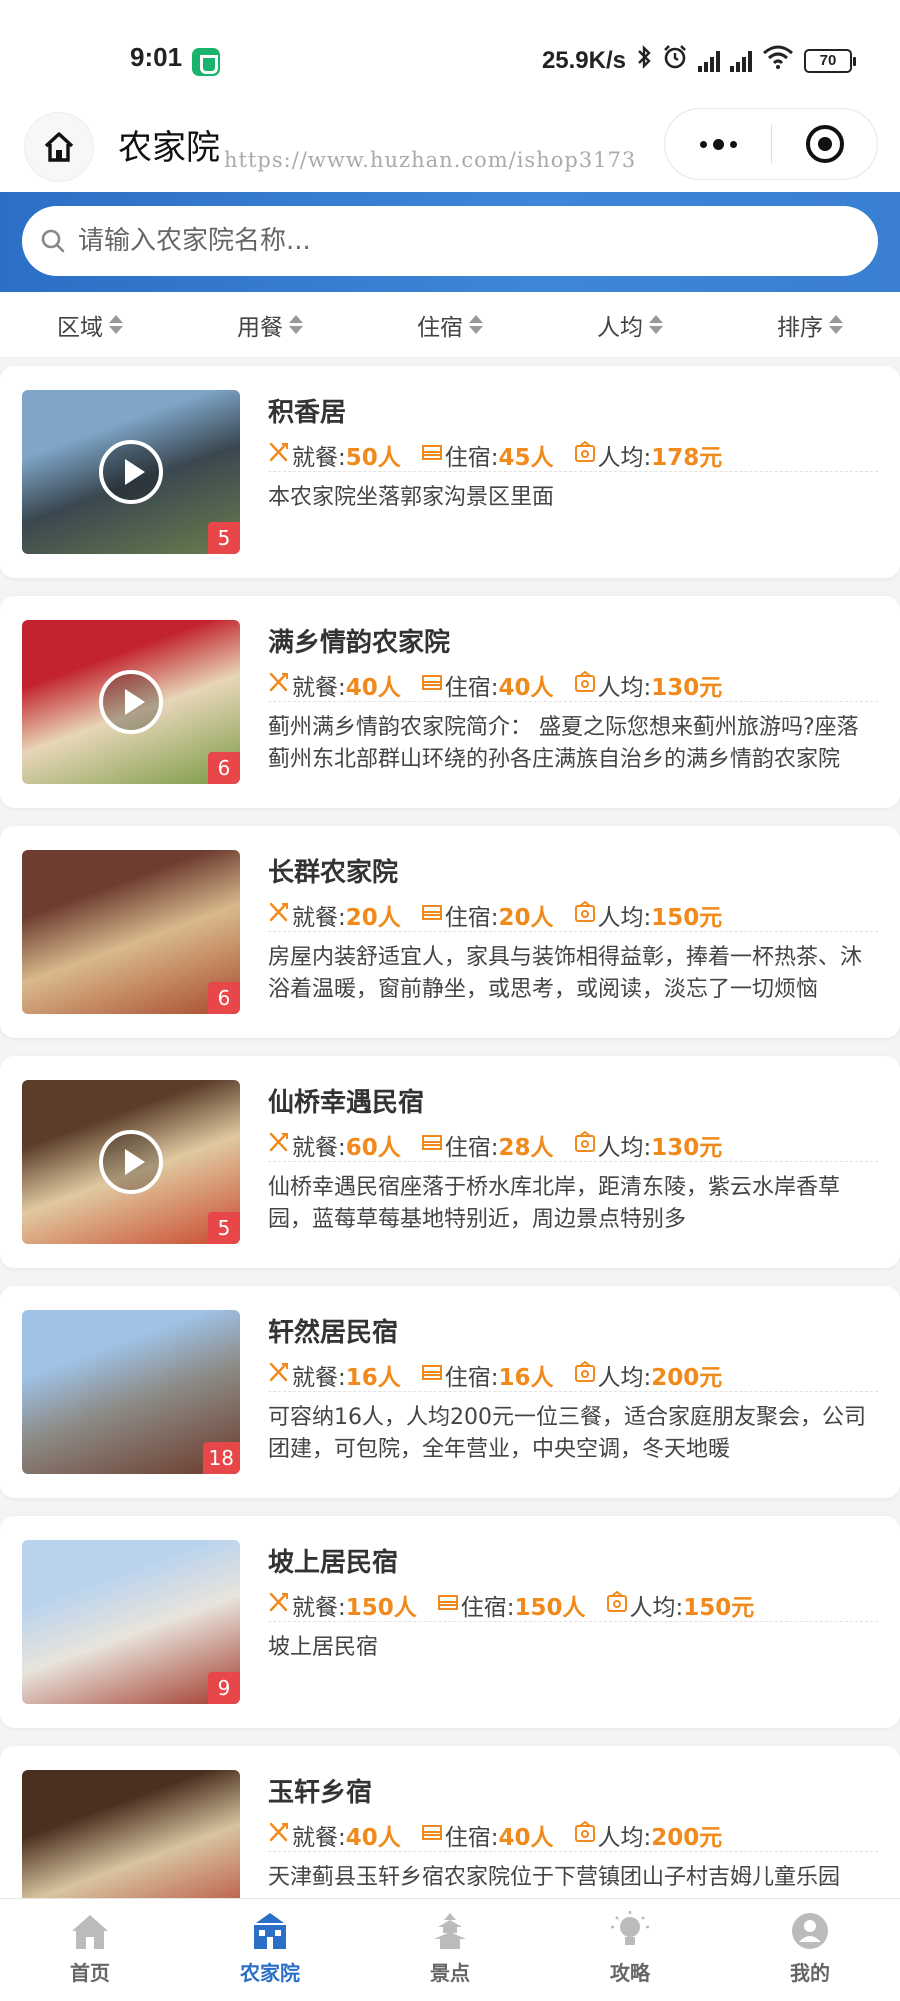  What do you see at coordinates (583, 60) in the screenshot?
I see `network-speed: 25.9K/s` at bounding box center [583, 60].